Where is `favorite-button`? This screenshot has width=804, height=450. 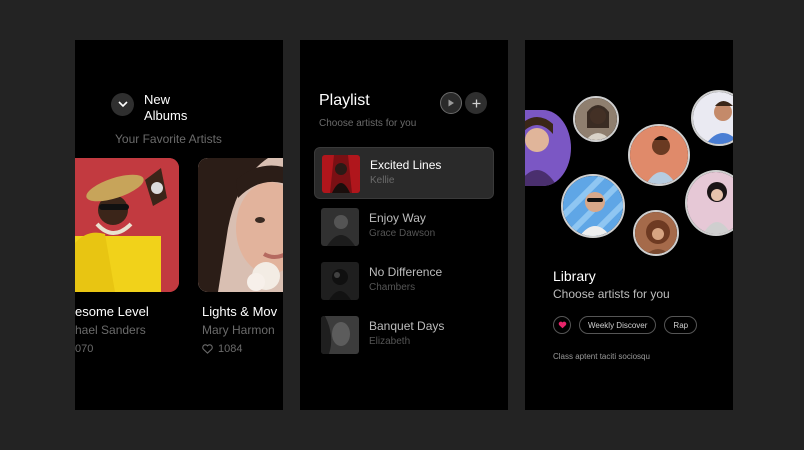 favorite-button is located at coordinates (562, 325).